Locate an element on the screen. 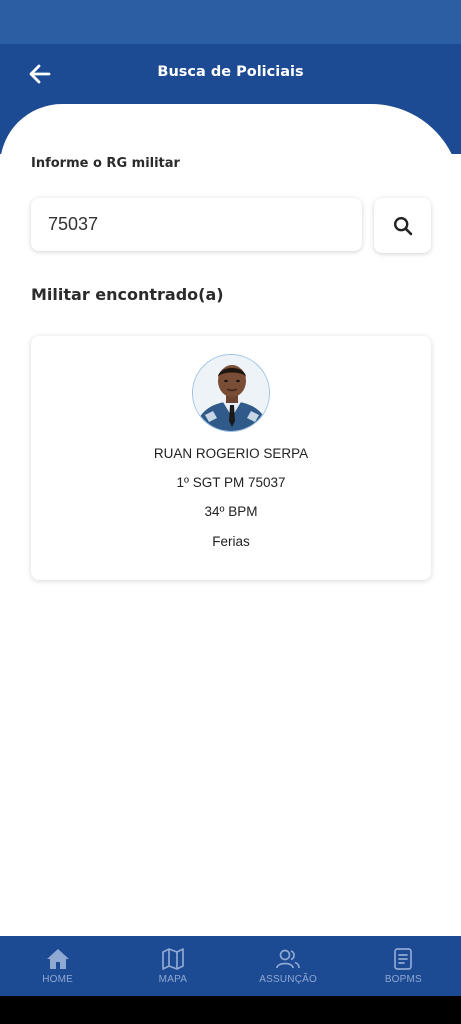 Image resolution: width=461 pixels, height=1024 pixels. users-icon is located at coordinates (288, 959).